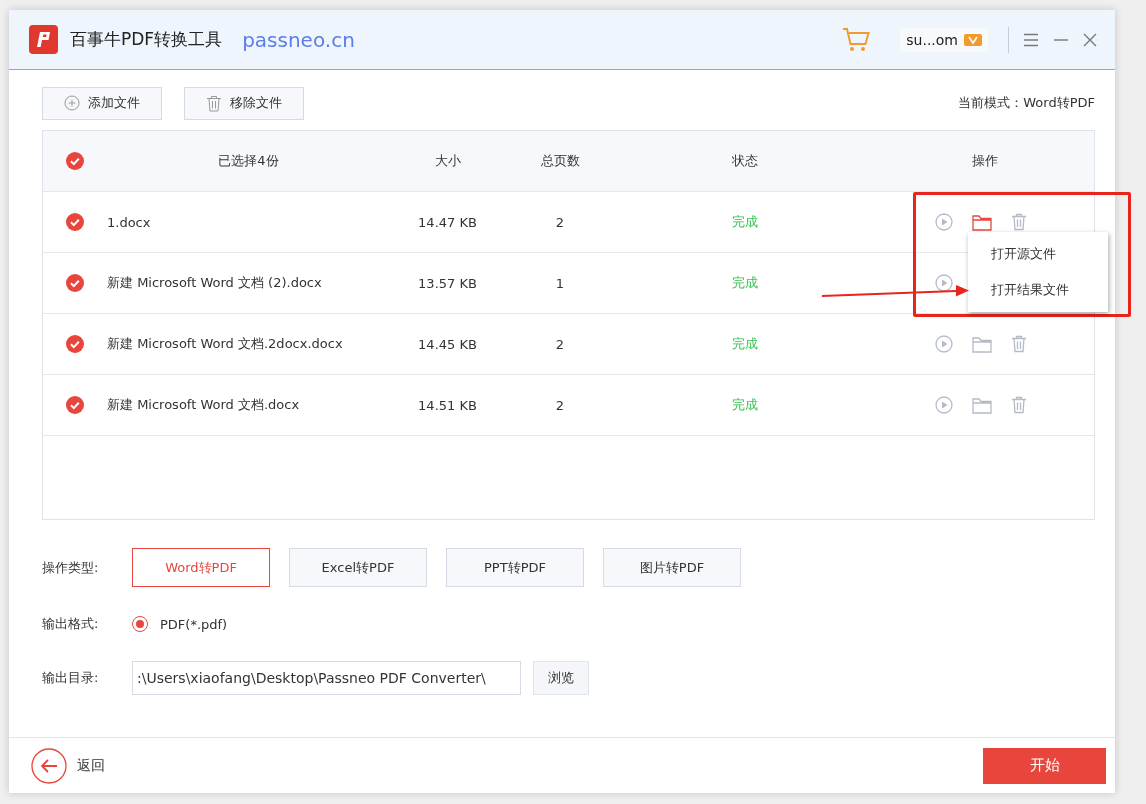  What do you see at coordinates (248, 161) in the screenshot?
I see `column-header: 已选择4份` at bounding box center [248, 161].